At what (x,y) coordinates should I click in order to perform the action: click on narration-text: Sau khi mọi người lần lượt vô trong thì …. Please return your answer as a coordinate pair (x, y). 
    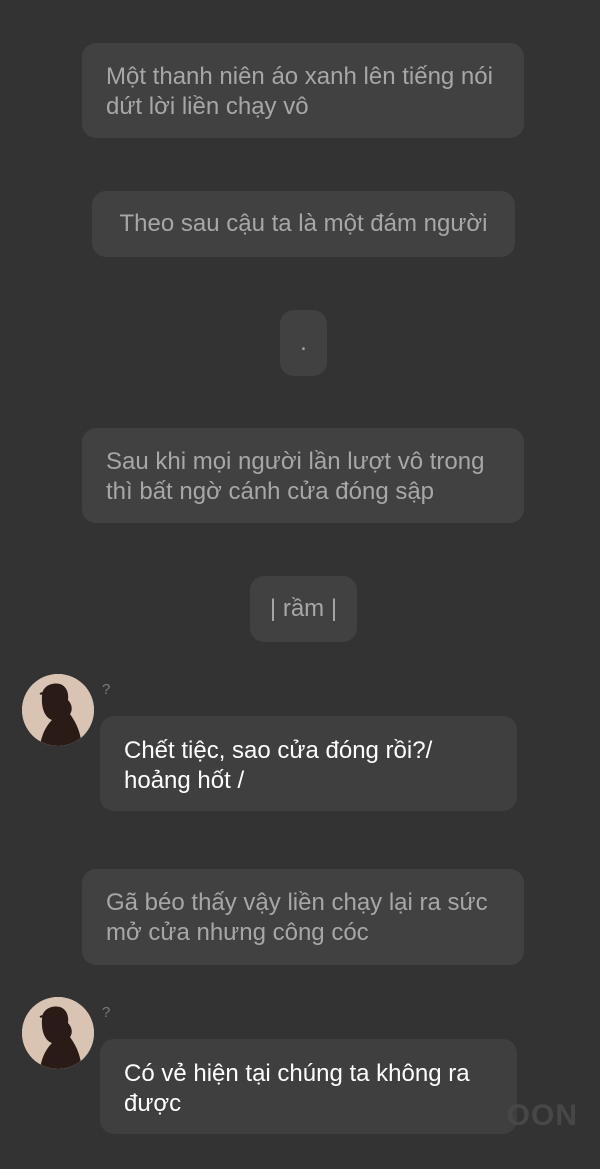
    Looking at the image, I should click on (295, 476).